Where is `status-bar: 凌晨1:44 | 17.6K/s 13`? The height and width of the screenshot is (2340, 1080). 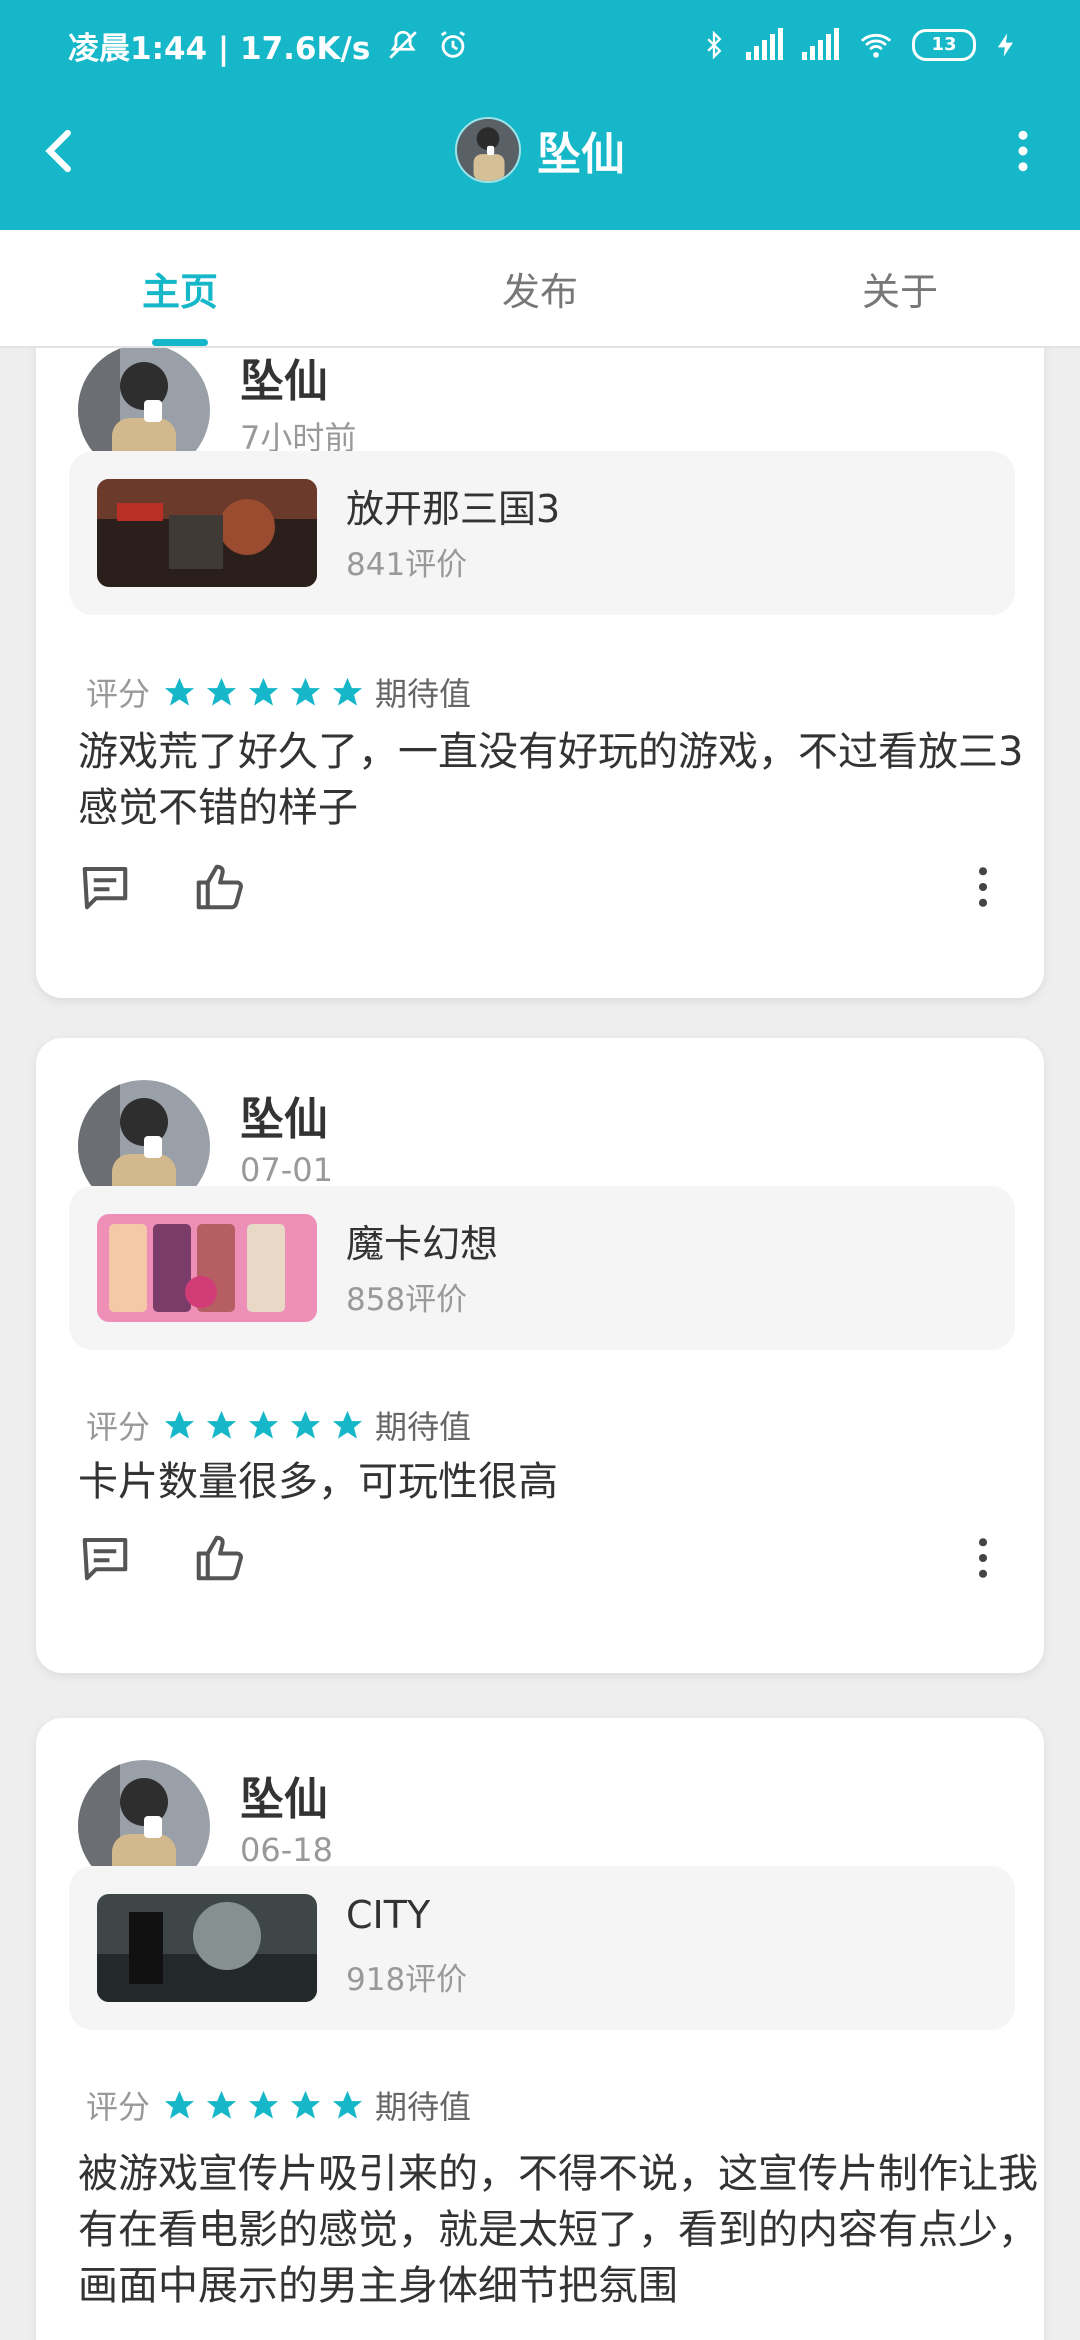 status-bar: 凌晨1:44 | 17.6K/s 13 is located at coordinates (540, 45).